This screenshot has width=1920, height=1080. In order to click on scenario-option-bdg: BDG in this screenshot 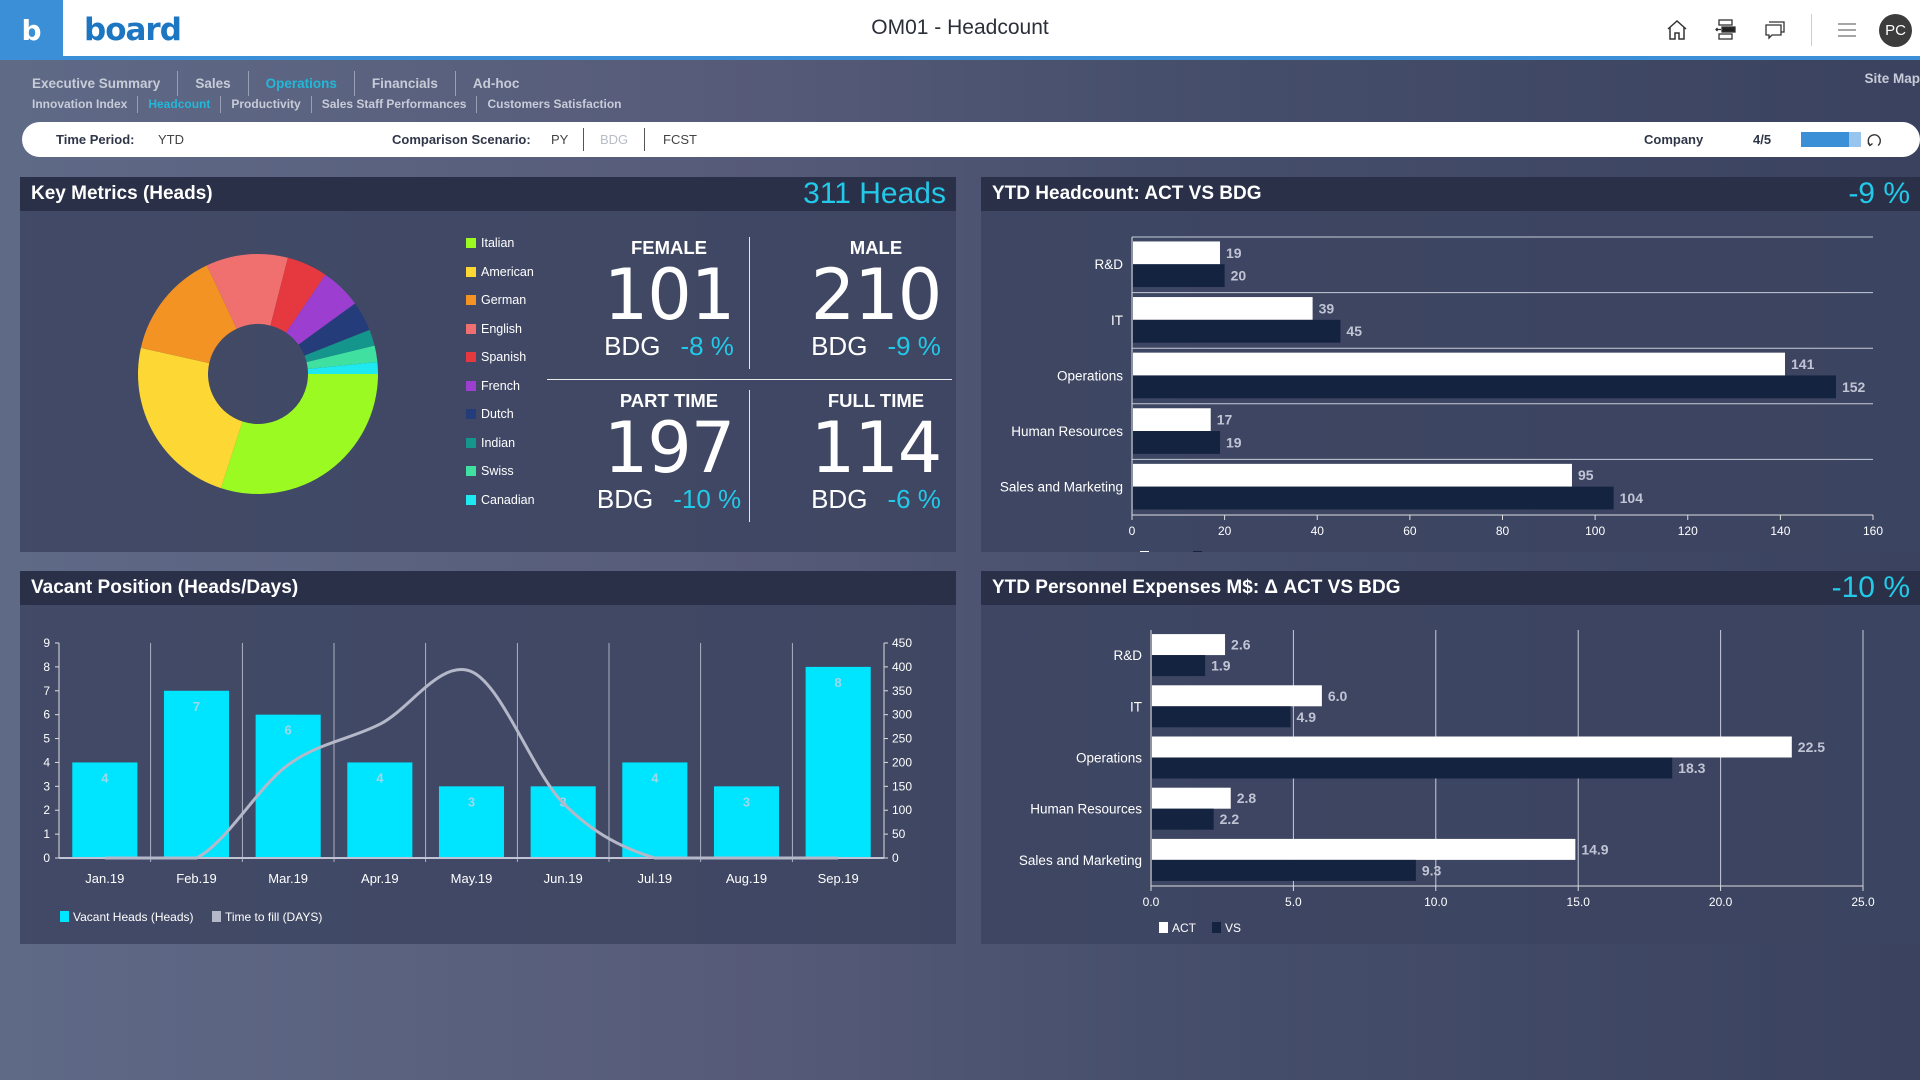, I will do `click(614, 139)`.